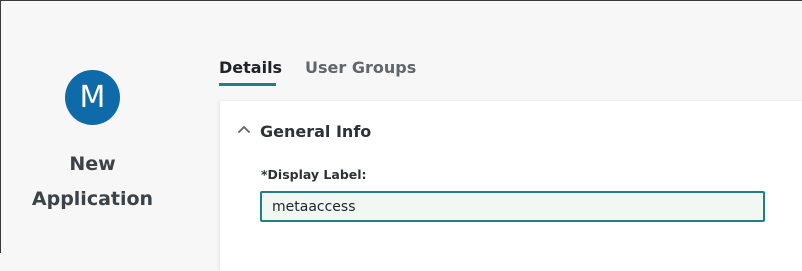 This screenshot has height=271, width=802. I want to click on active-tab-indicator, so click(247, 84).